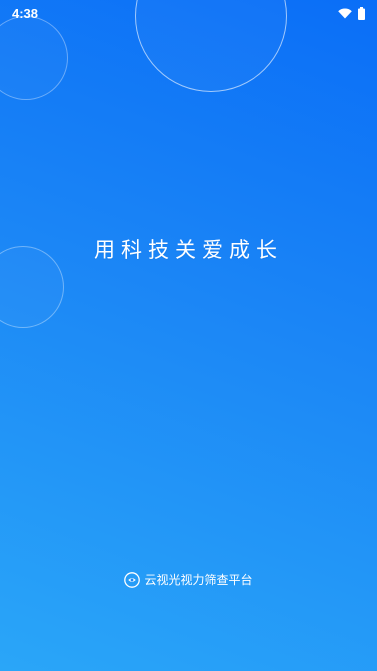 The image size is (377, 671). Describe the element at coordinates (361, 13) in the screenshot. I see `battery-icon` at that location.